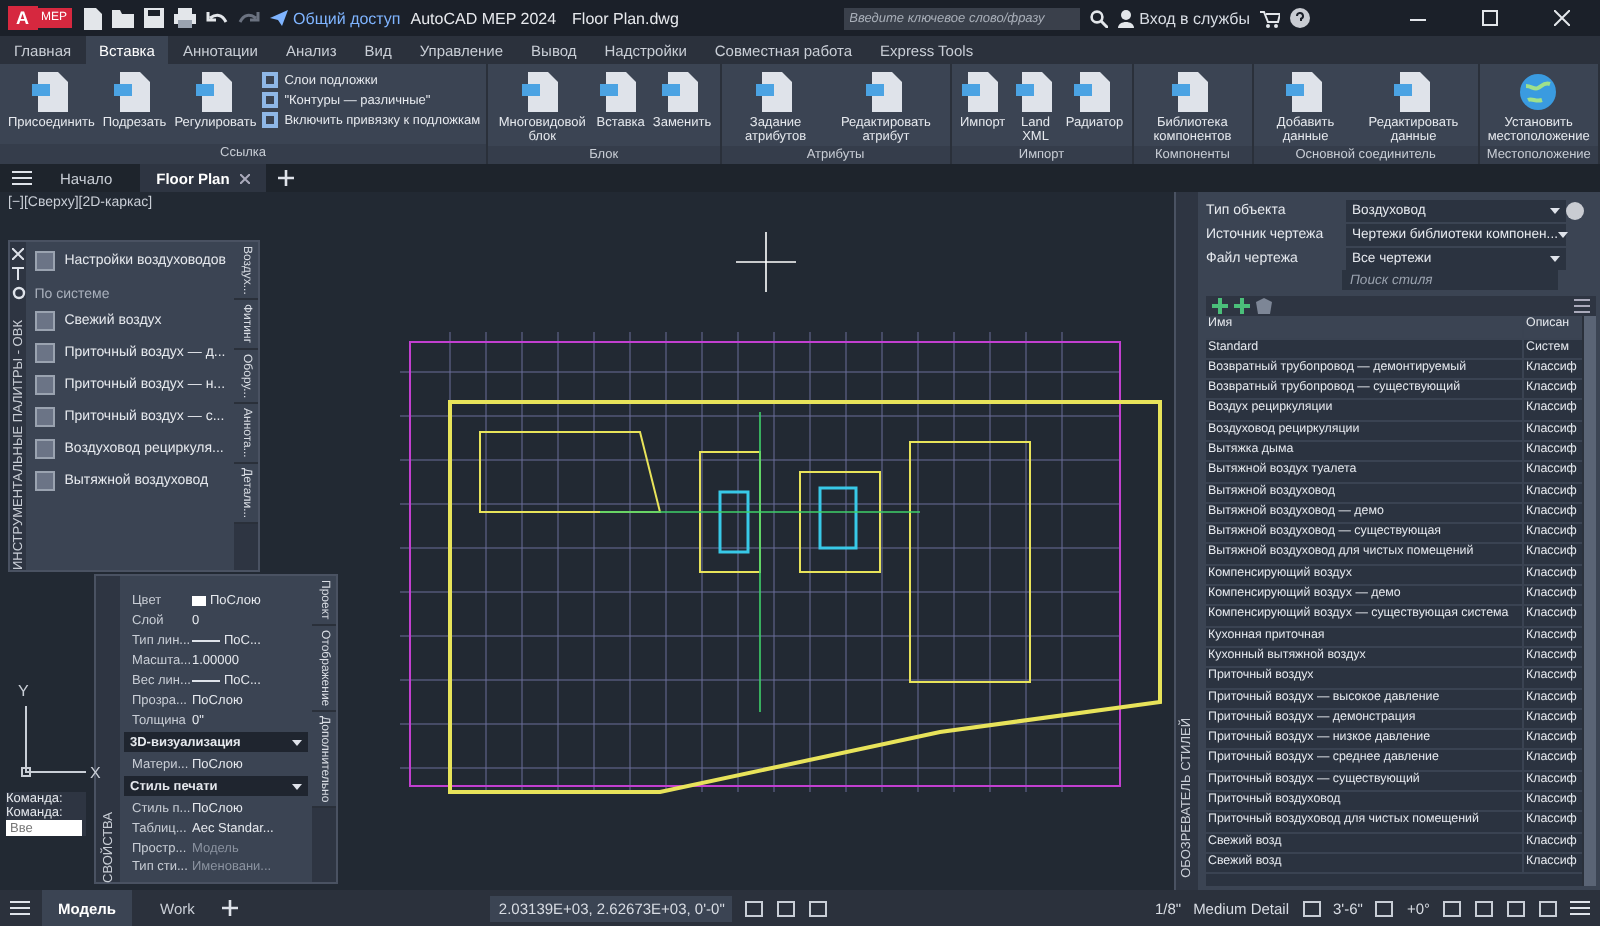 This screenshot has width=1600, height=926. I want to click on search-icon, so click(1098, 18).